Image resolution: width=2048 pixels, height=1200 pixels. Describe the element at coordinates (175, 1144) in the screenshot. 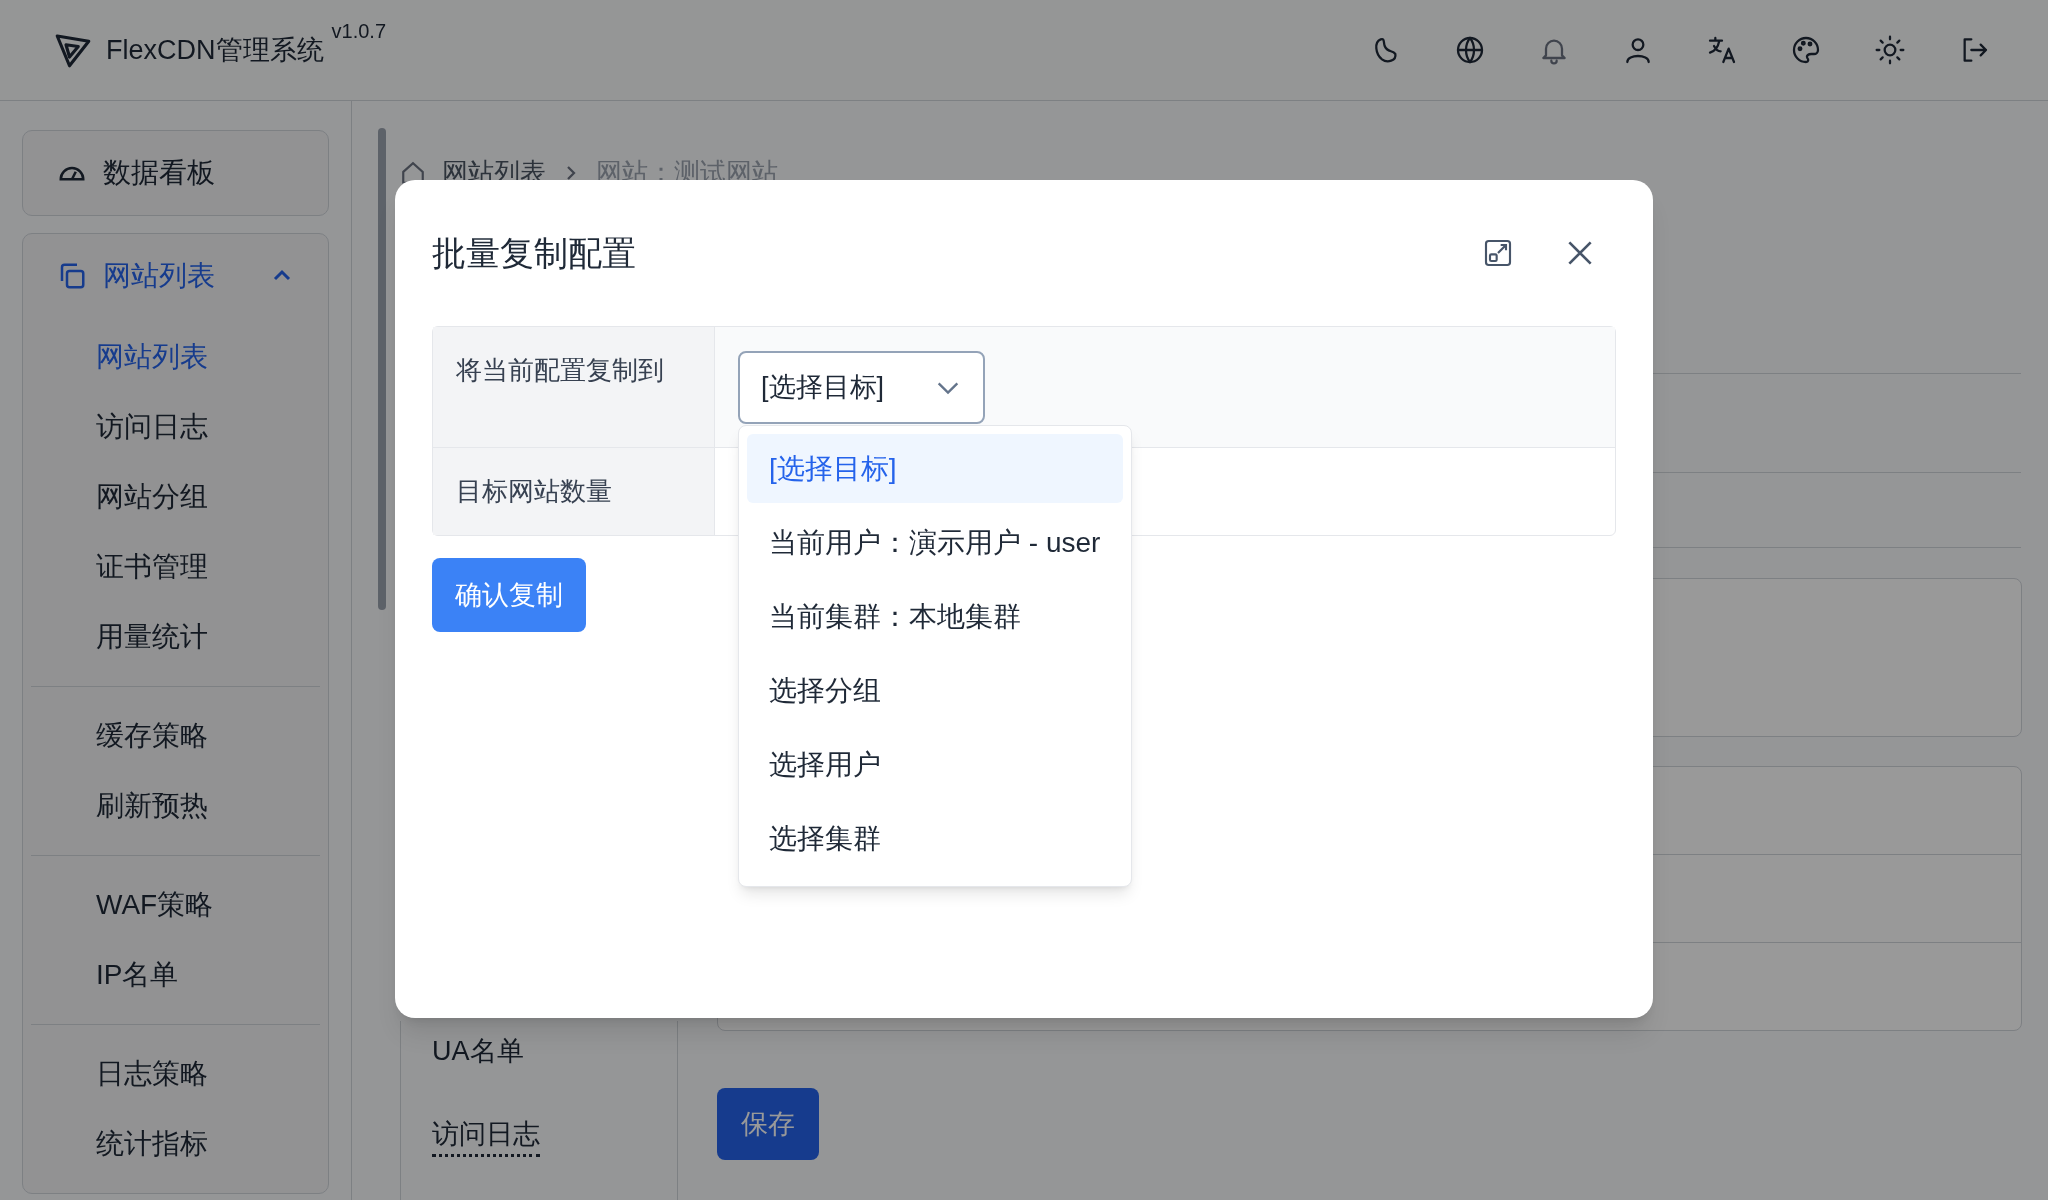

I see `sidebar-item: 统计指标` at that location.